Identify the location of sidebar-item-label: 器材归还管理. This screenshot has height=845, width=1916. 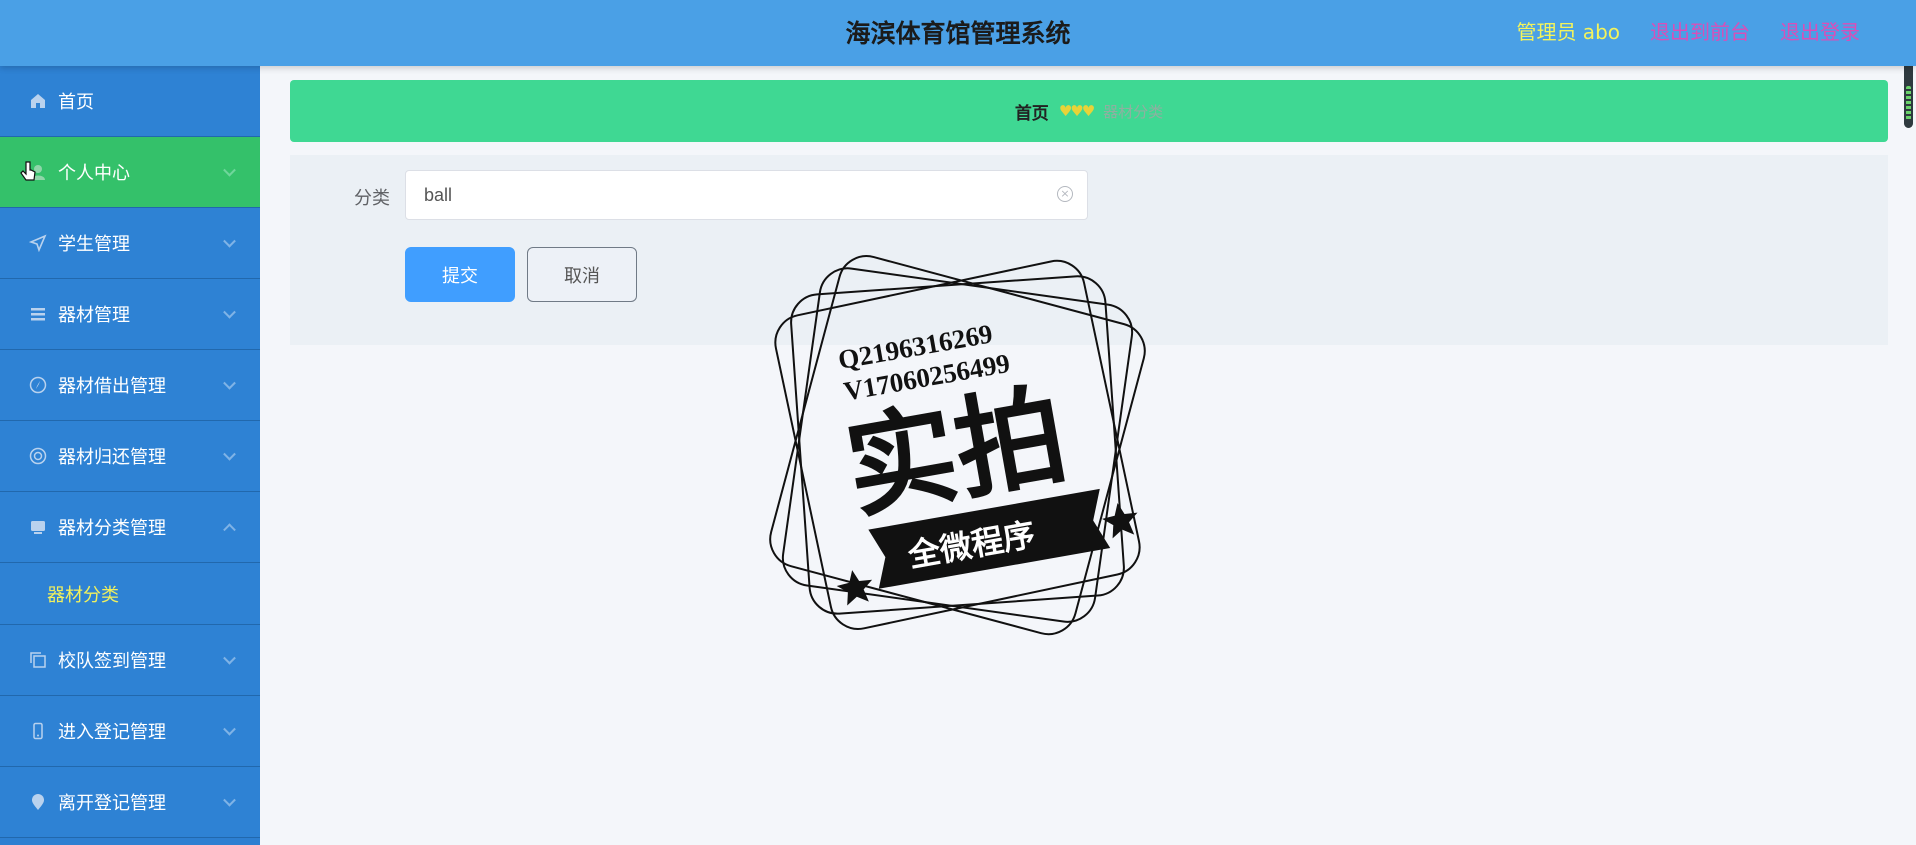
(112, 457).